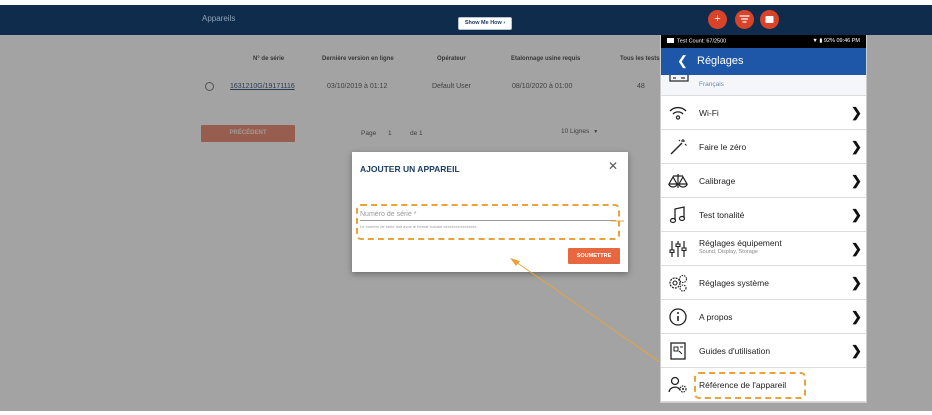 The height and width of the screenshot is (415, 932). I want to click on app-header: Appareils Show Me How › +, so click(466, 20).